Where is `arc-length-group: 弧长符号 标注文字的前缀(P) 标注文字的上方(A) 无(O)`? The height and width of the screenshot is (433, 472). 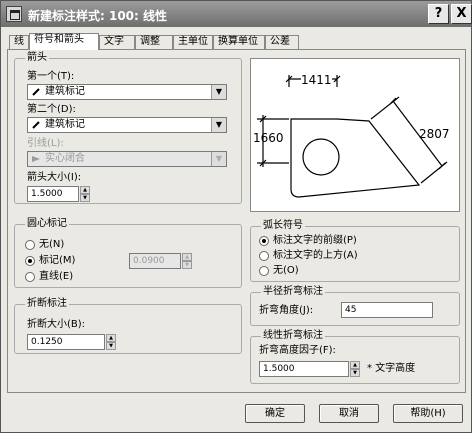 arc-length-group: 弧长符号 标注文字的前缀(P) 标注文字的上方(A) 无(O) is located at coordinates (355, 251).